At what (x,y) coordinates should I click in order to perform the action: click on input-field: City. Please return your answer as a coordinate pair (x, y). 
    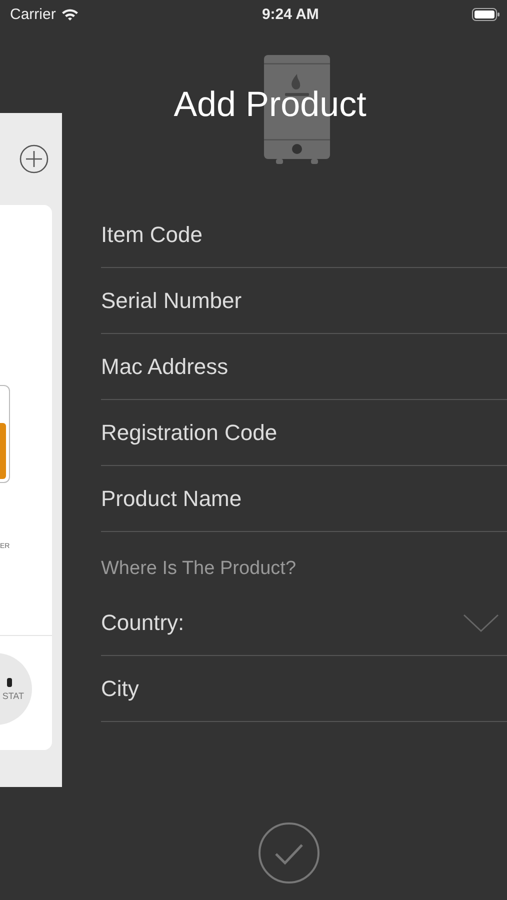
    Looking at the image, I should click on (304, 689).